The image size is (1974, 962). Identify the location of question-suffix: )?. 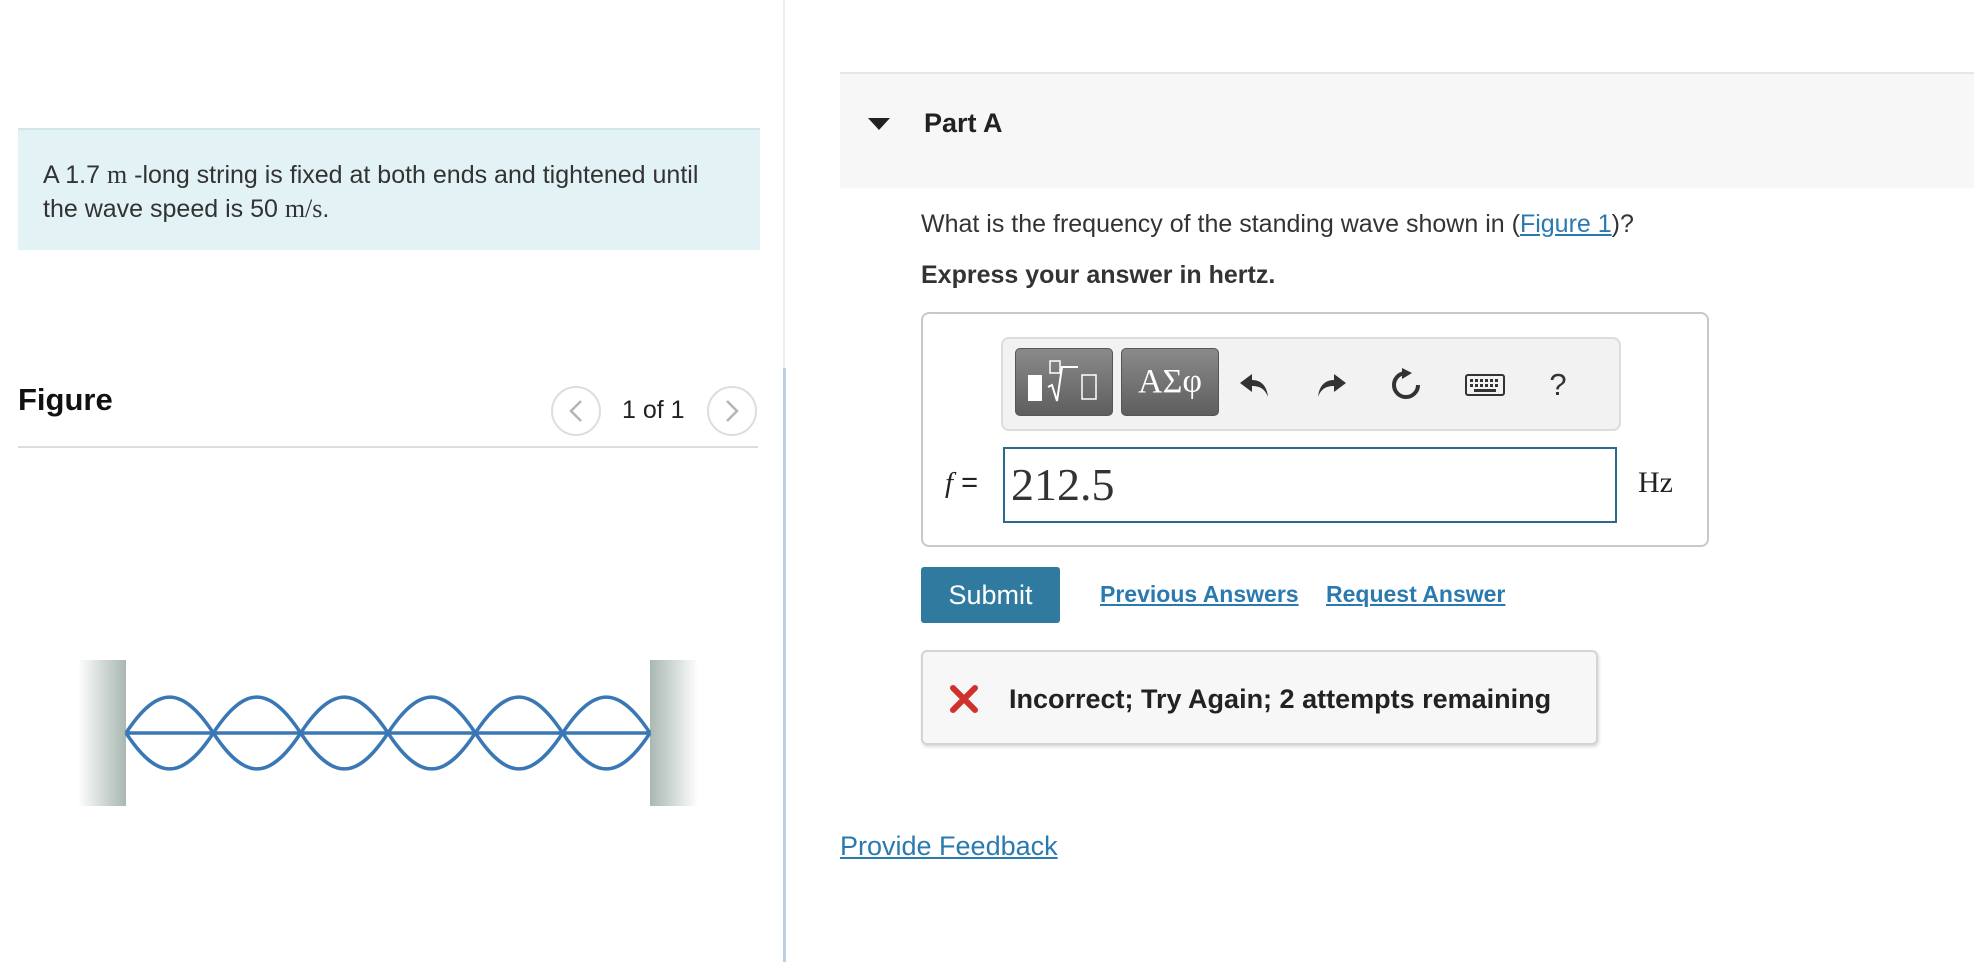
(1622, 224).